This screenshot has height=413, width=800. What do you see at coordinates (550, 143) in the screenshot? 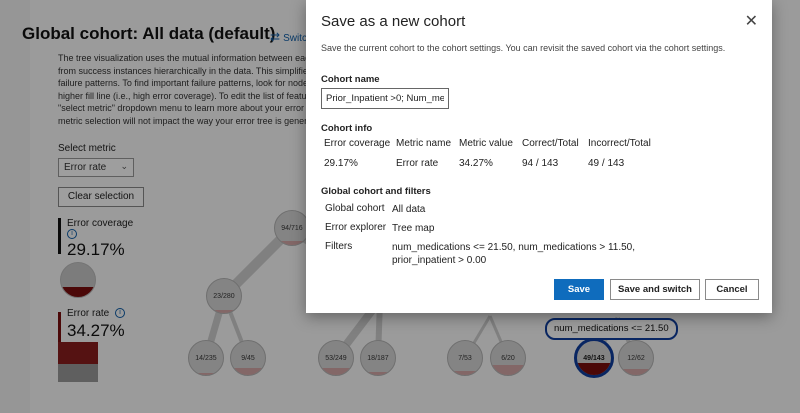
I see `cohort-info-header: Correct/Total` at bounding box center [550, 143].